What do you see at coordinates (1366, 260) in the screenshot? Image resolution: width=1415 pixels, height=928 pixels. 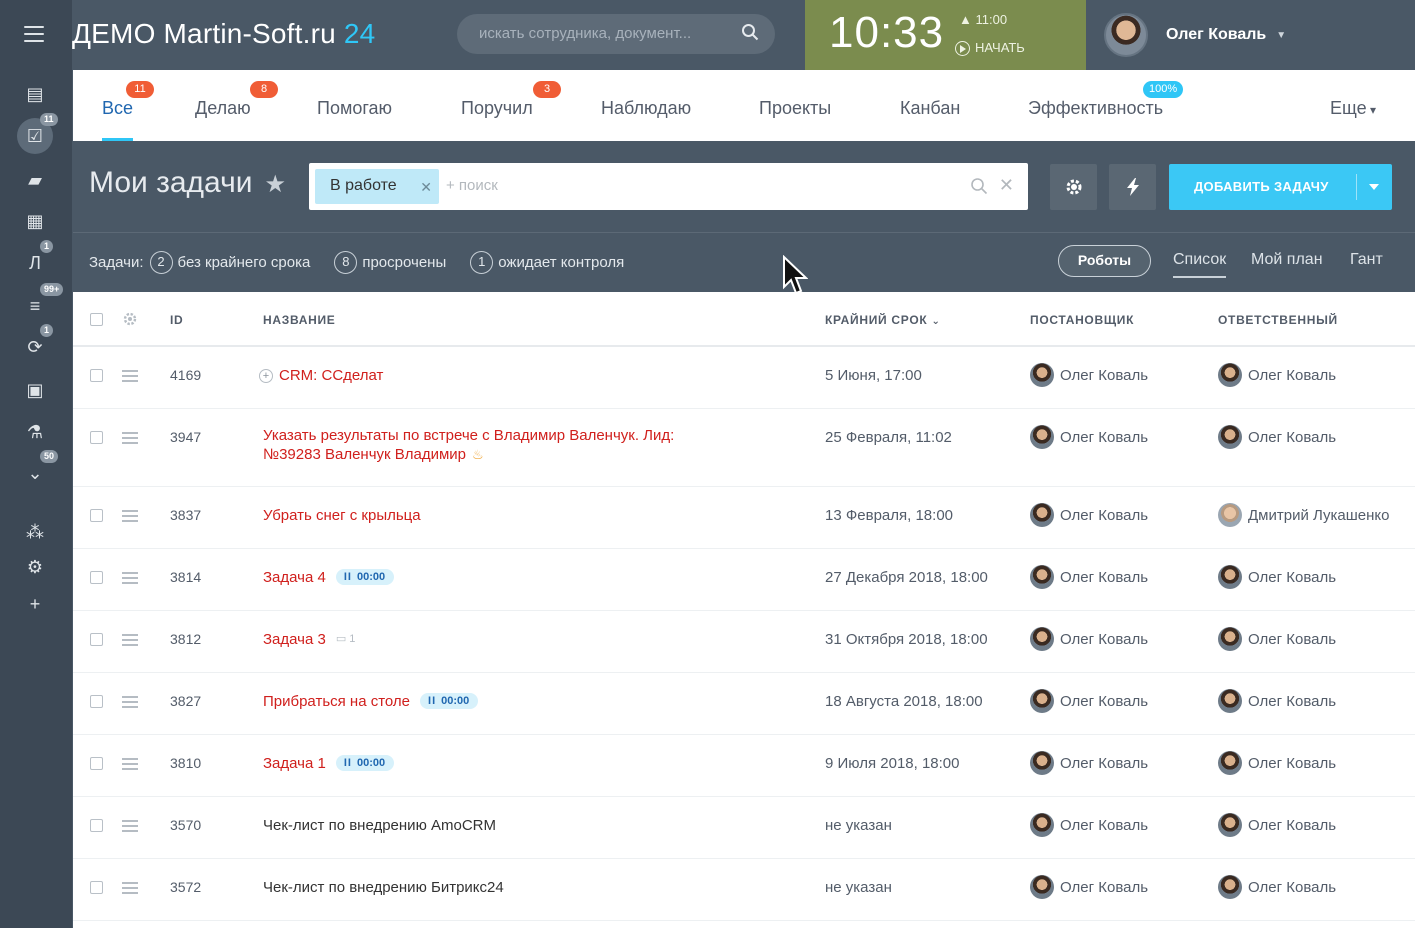 I see `view-gantt: Гант` at bounding box center [1366, 260].